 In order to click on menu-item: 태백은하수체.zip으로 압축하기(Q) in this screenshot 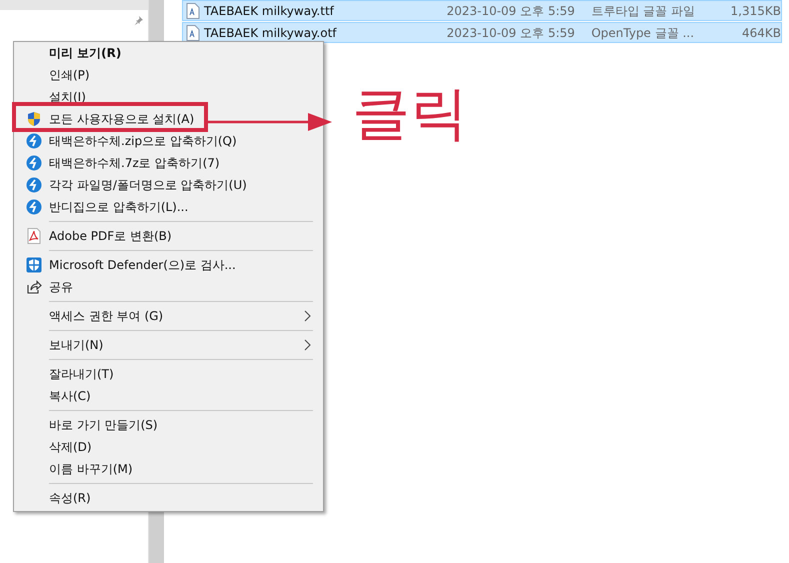, I will do `click(143, 141)`.